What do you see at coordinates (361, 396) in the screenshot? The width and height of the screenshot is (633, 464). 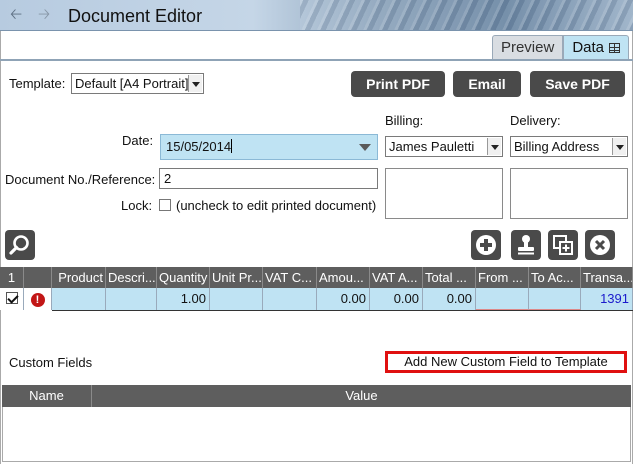 I see `column-header-value: Value` at bounding box center [361, 396].